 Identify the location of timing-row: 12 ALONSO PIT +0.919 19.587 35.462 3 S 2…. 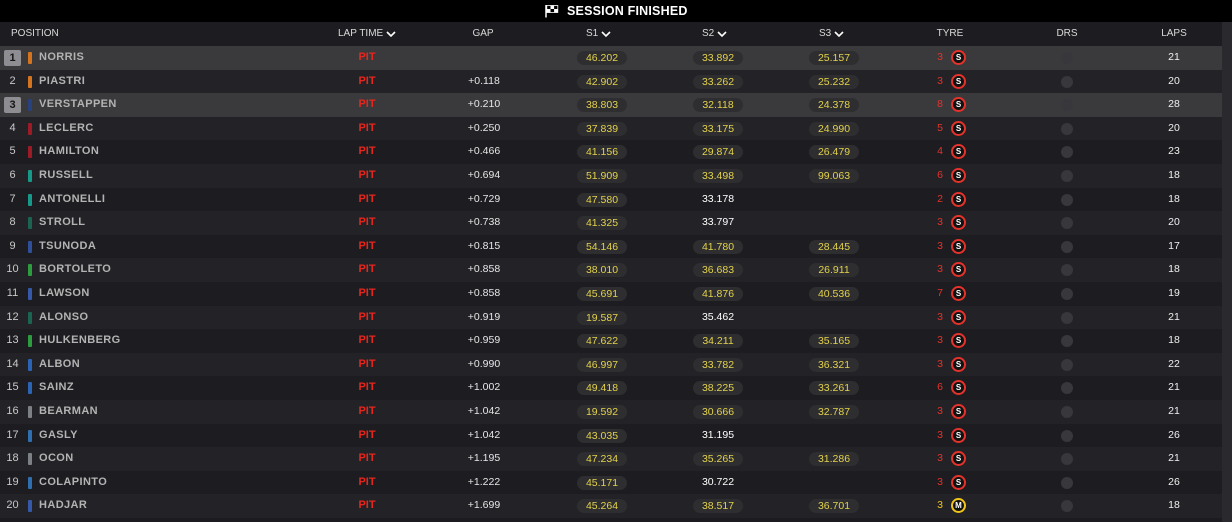
(611, 317).